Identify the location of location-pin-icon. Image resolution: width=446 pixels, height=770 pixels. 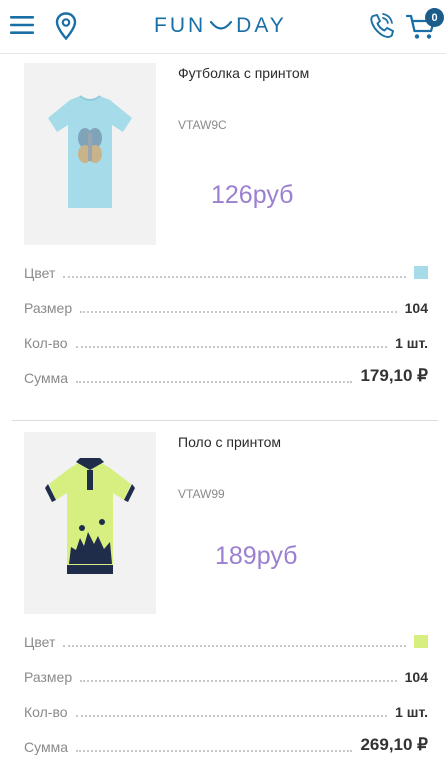
(66, 26).